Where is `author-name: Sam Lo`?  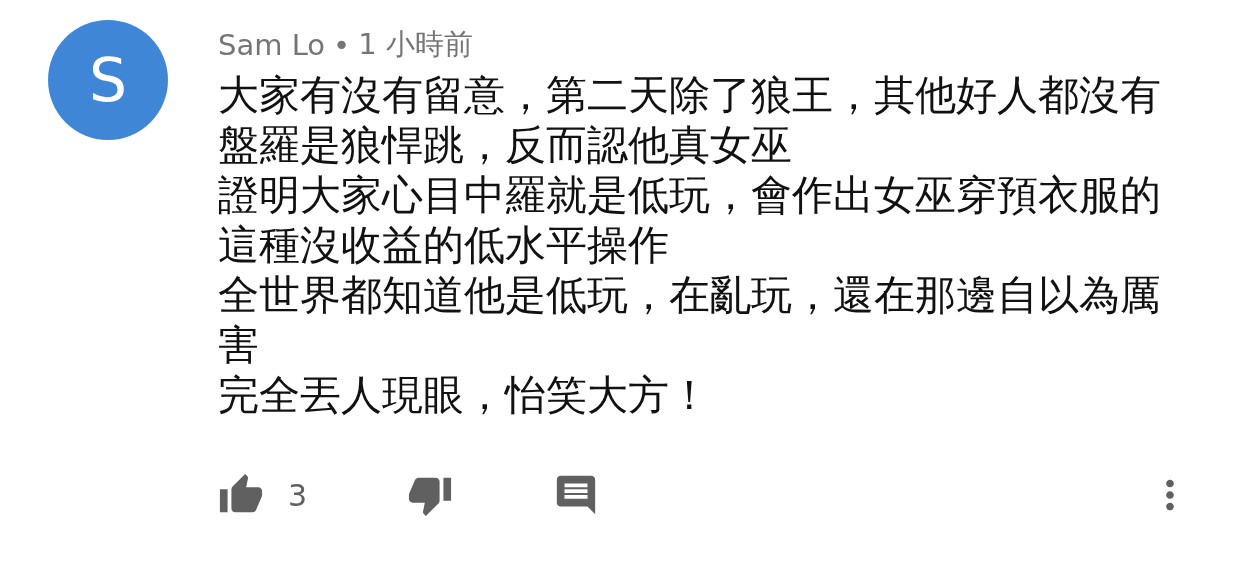 author-name: Sam Lo is located at coordinates (272, 45).